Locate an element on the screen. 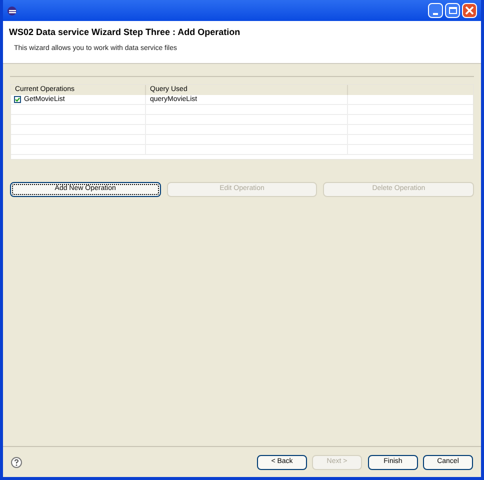 The image size is (484, 480). close-icon is located at coordinates (469, 10).